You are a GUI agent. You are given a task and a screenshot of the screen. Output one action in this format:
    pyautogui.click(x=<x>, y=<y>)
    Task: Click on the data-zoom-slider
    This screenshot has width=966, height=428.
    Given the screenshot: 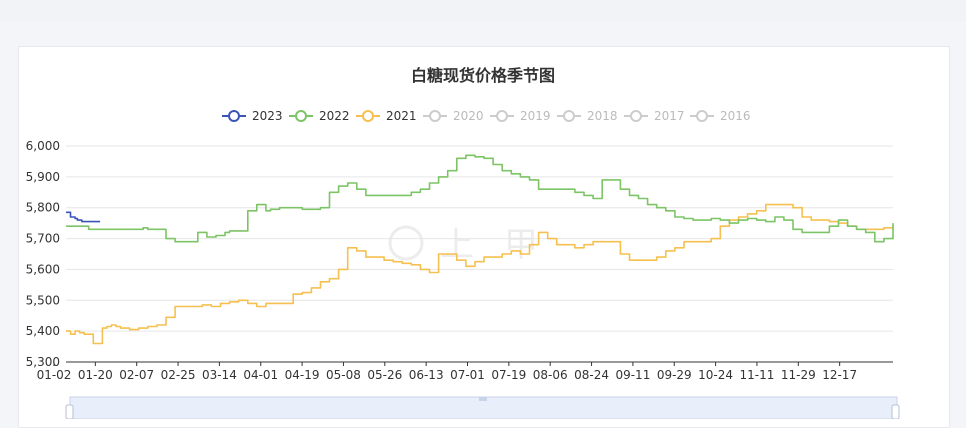 What is the action you would take?
    pyautogui.click(x=482, y=407)
    